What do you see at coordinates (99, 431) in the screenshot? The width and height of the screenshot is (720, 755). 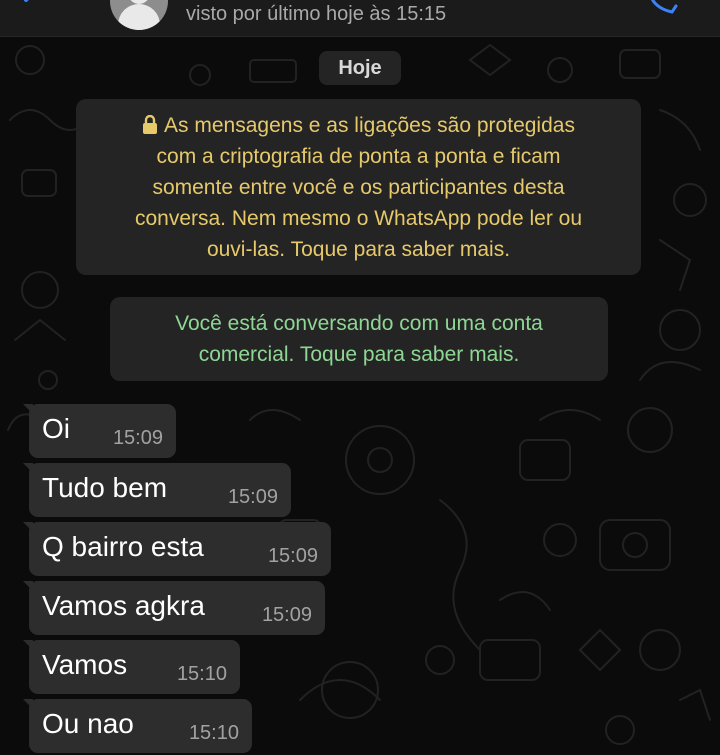 I see `message-bubble: Oi 15:09` at bounding box center [99, 431].